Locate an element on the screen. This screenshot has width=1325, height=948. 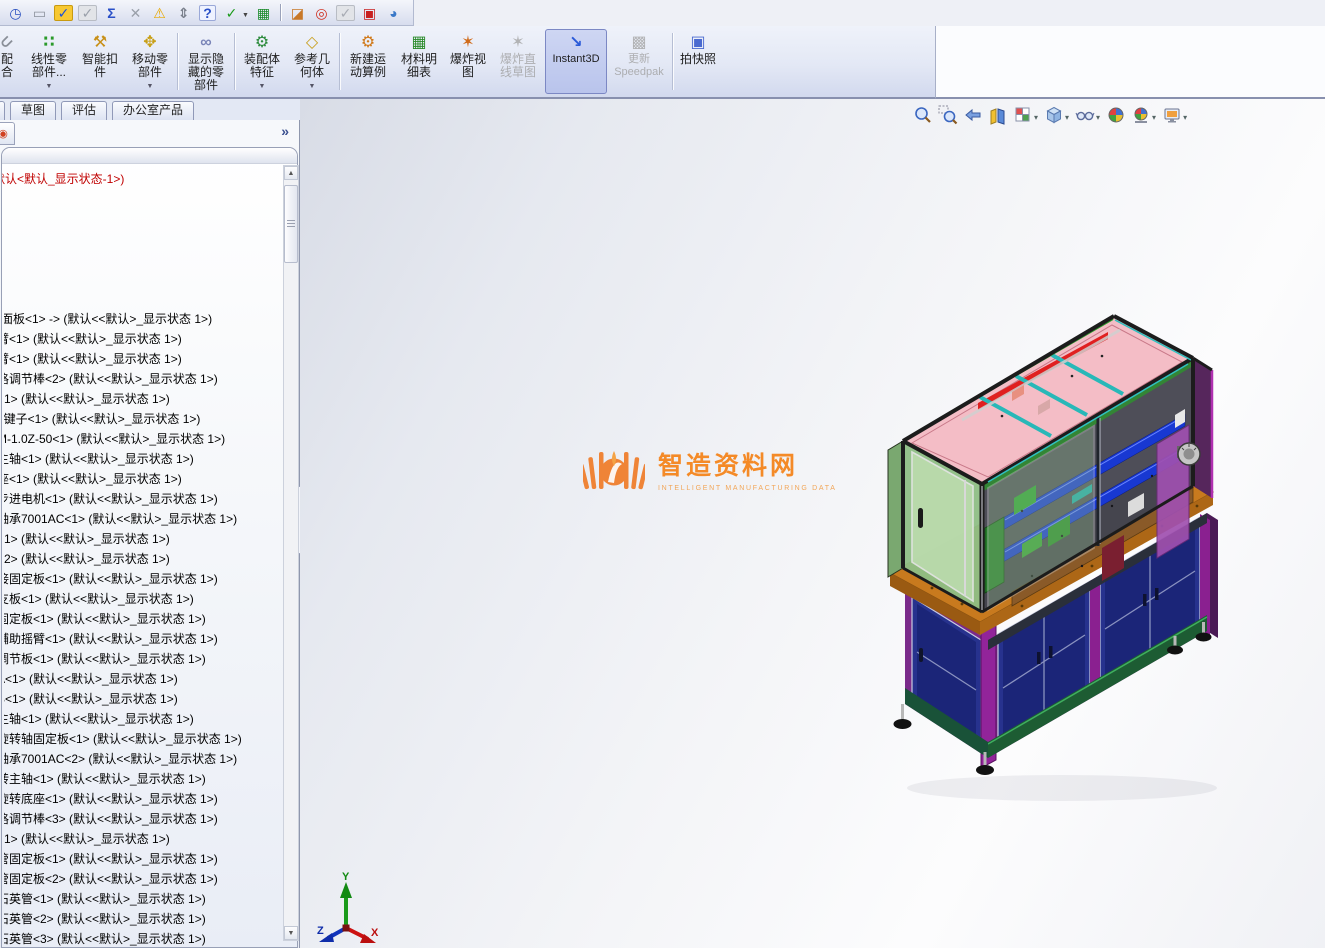
tree-item: -面板<1> -> (默认<<默认>_显示状态 1>) is located at coordinates (141, 319).